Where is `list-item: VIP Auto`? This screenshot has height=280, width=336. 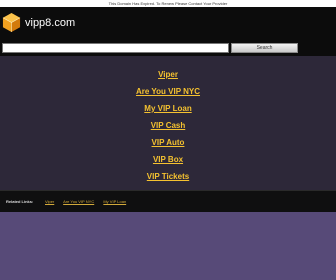
list-item: VIP Auto is located at coordinates (168, 140).